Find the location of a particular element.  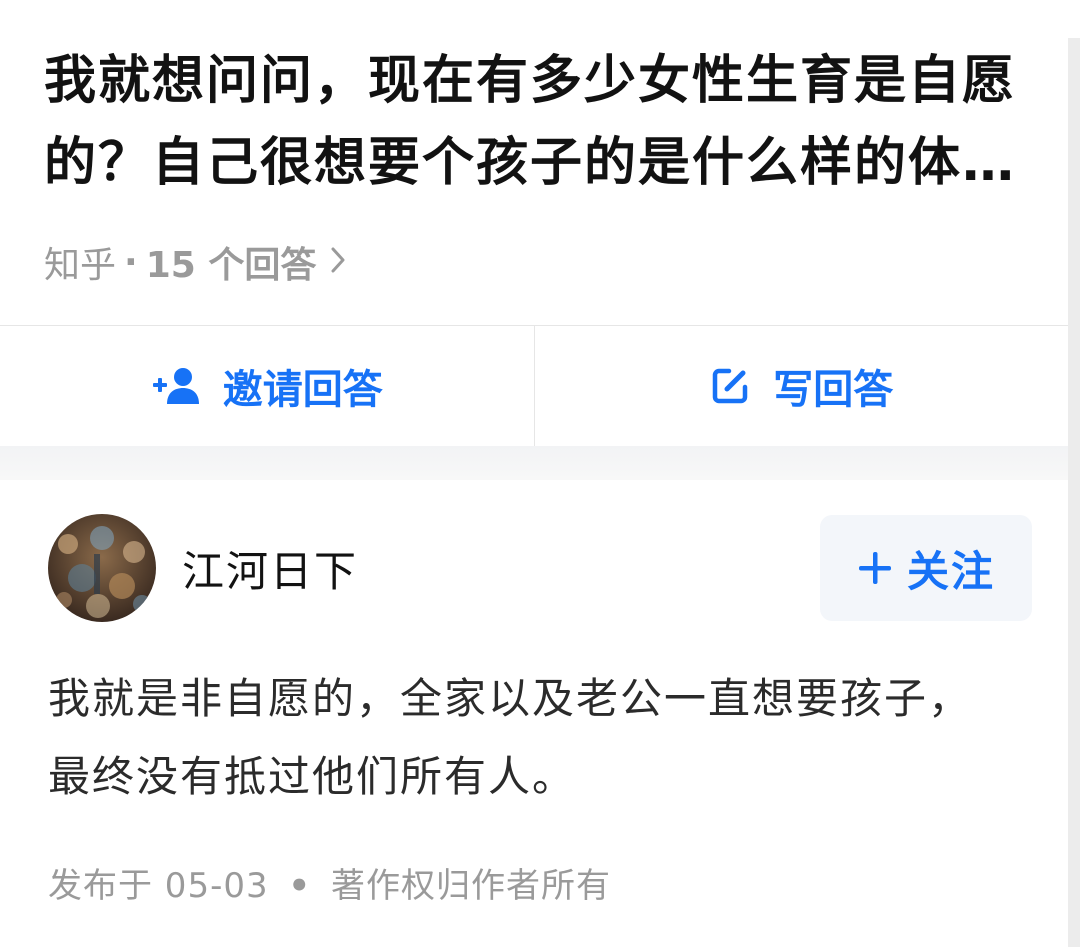

follow-button: 关注 is located at coordinates (926, 568).